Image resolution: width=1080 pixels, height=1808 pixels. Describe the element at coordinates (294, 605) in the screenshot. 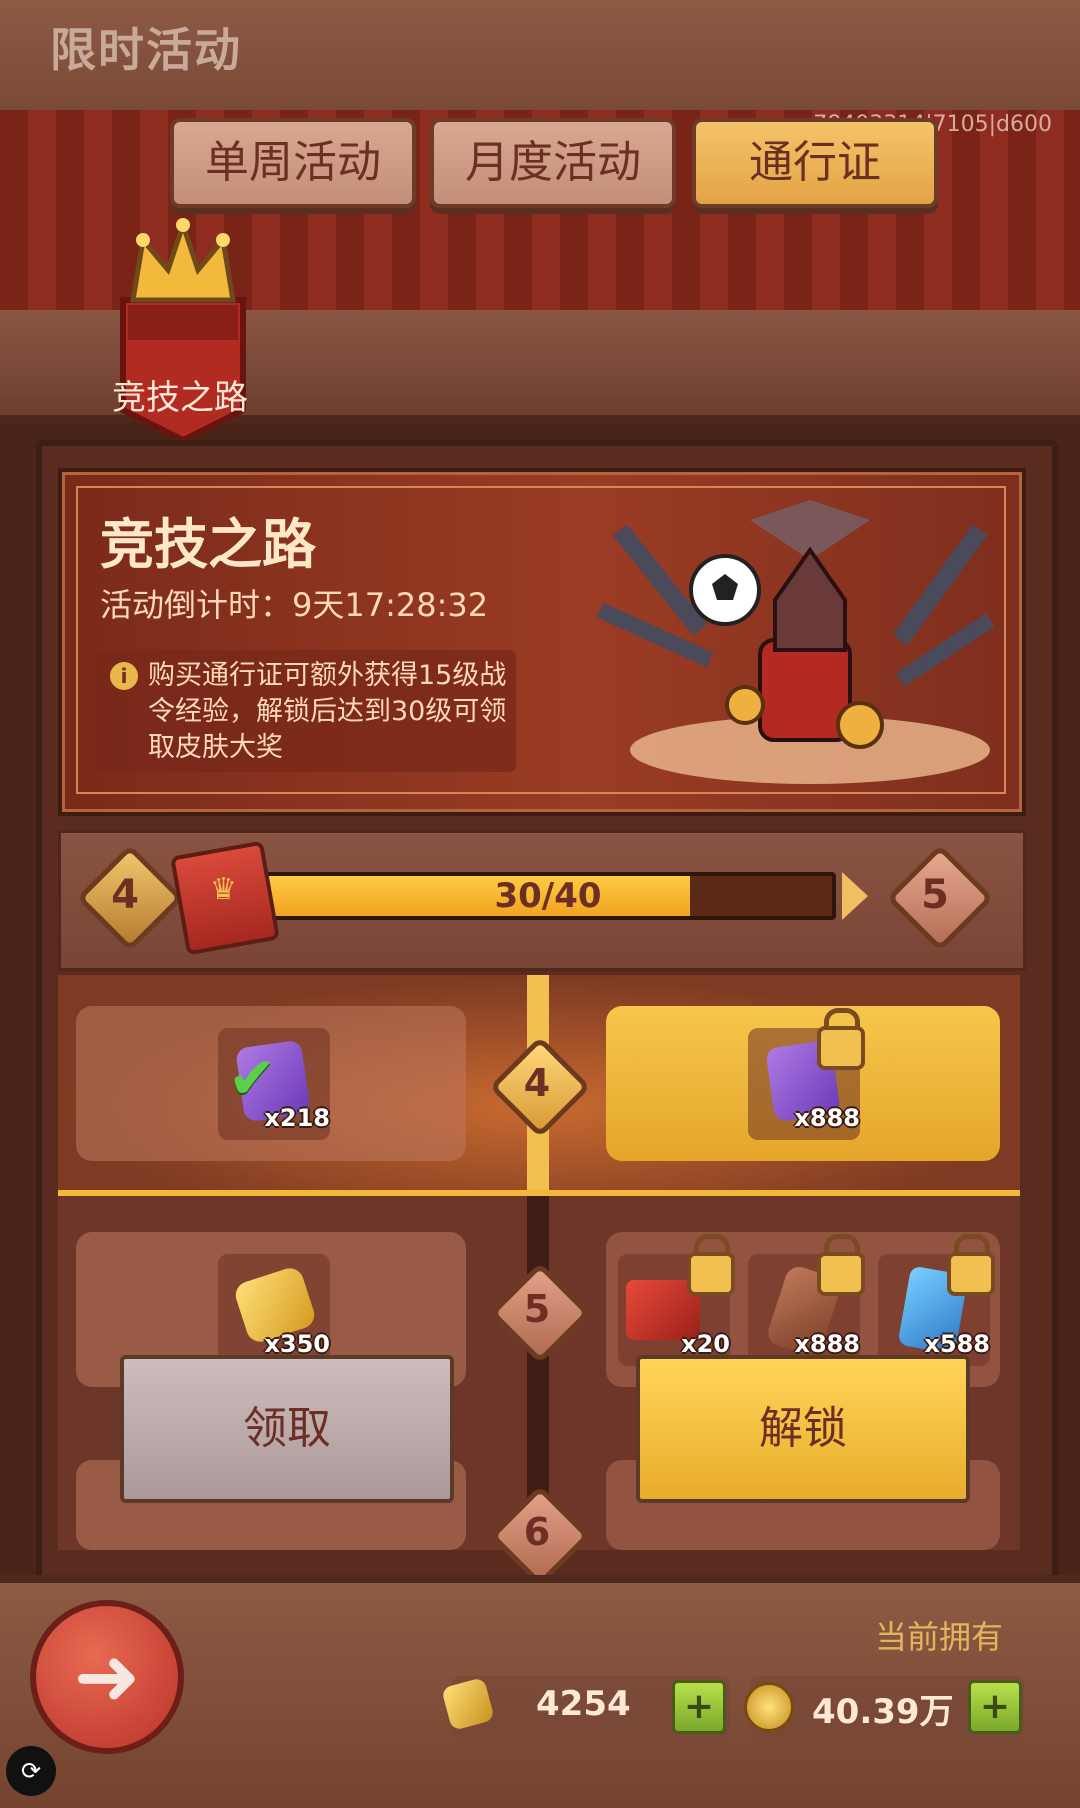

I see `event-countdown: 活动倒计时：9天17:28:32` at that location.